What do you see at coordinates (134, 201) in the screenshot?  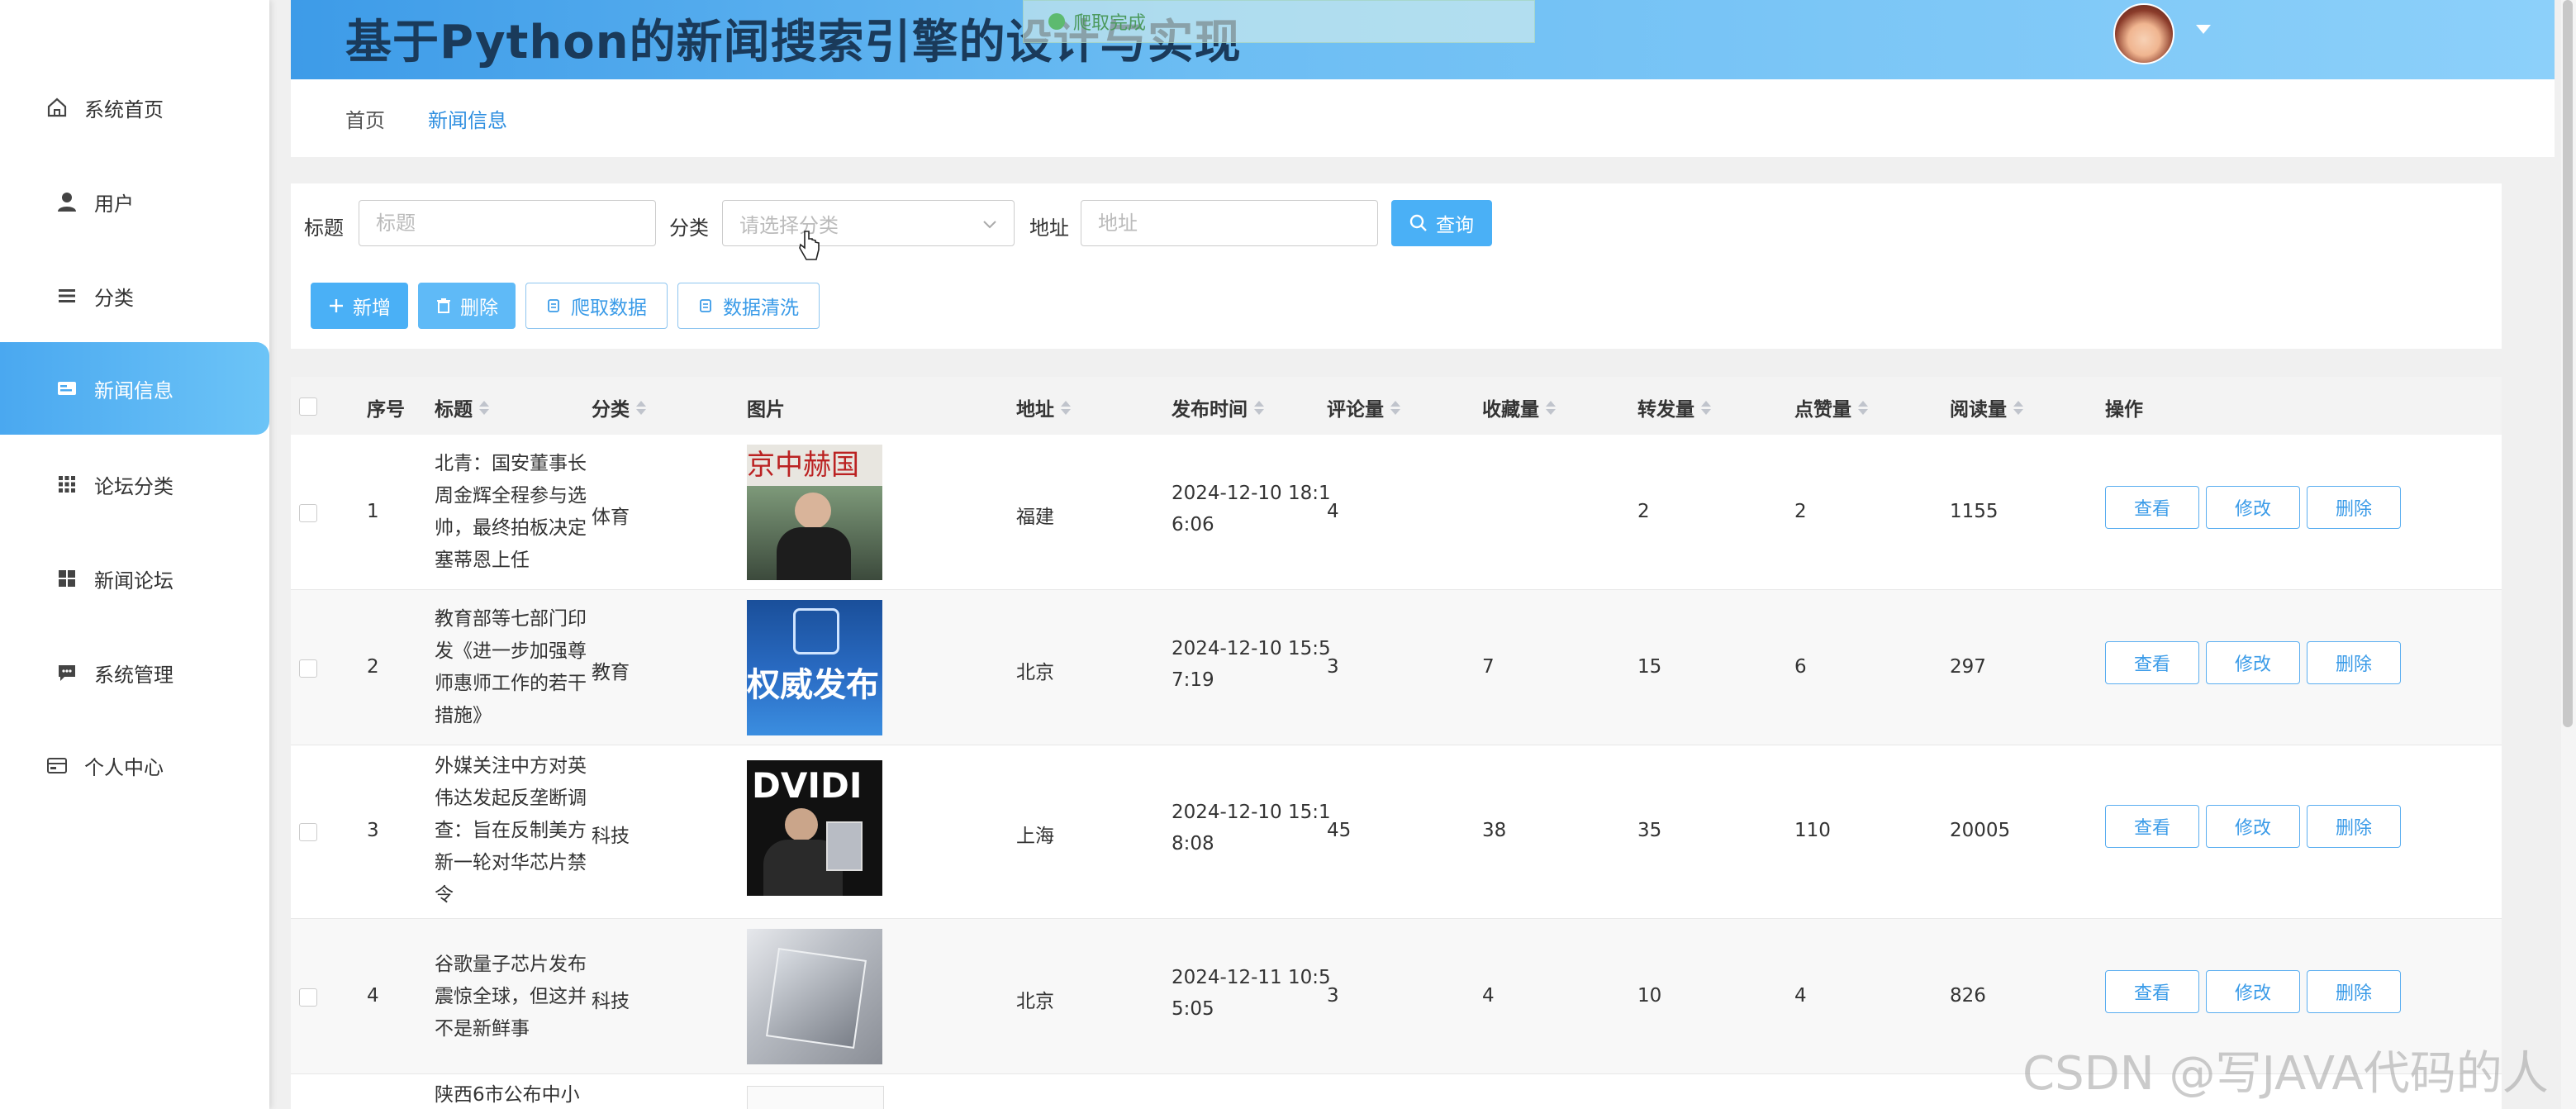 I see `sidebar-item-user: 用户` at bounding box center [134, 201].